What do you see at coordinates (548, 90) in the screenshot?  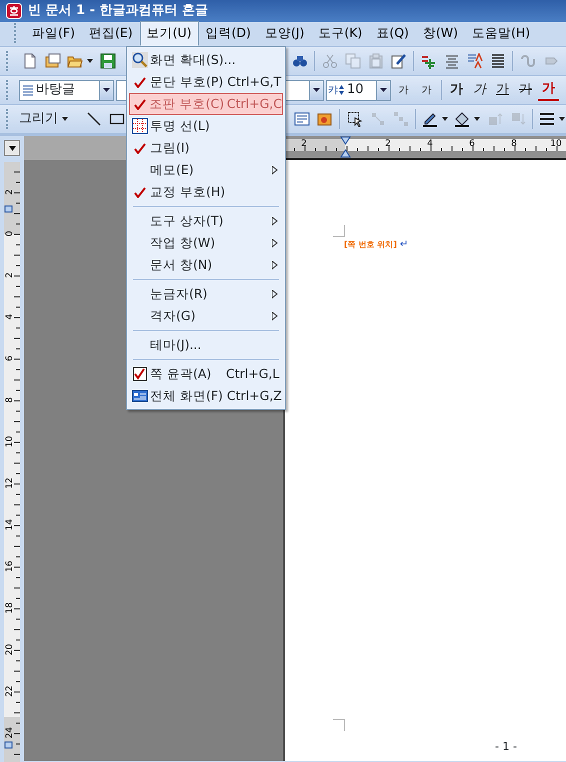 I see `text-color-button: 가` at bounding box center [548, 90].